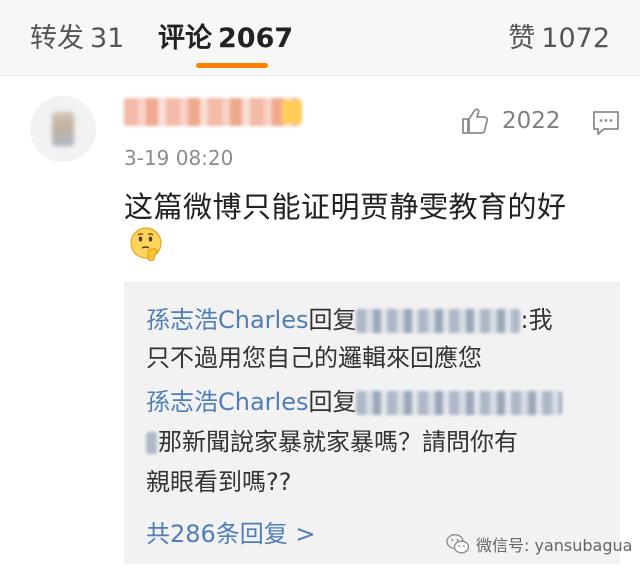 The width and height of the screenshot is (640, 573). I want to click on view-all-replies-link: 共286条回复 >, so click(231, 531).